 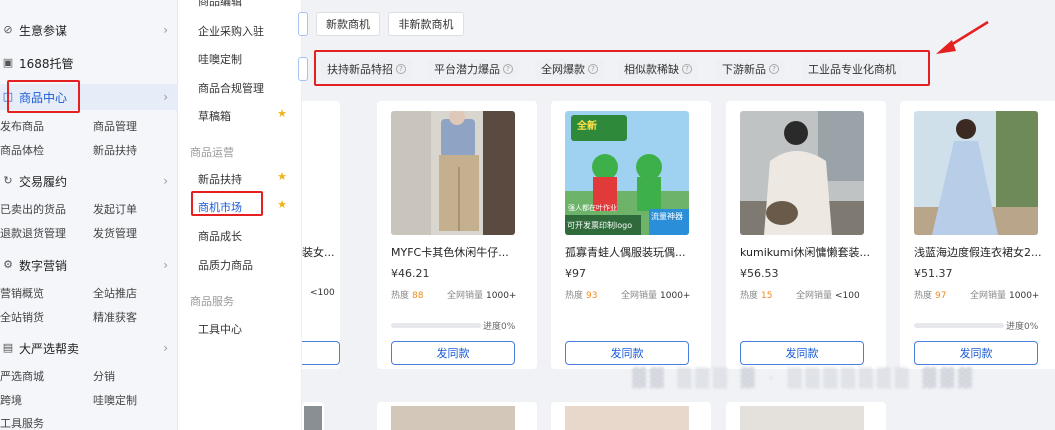 I want to click on sidebar-section-top-partial, so click(x=89, y=6).